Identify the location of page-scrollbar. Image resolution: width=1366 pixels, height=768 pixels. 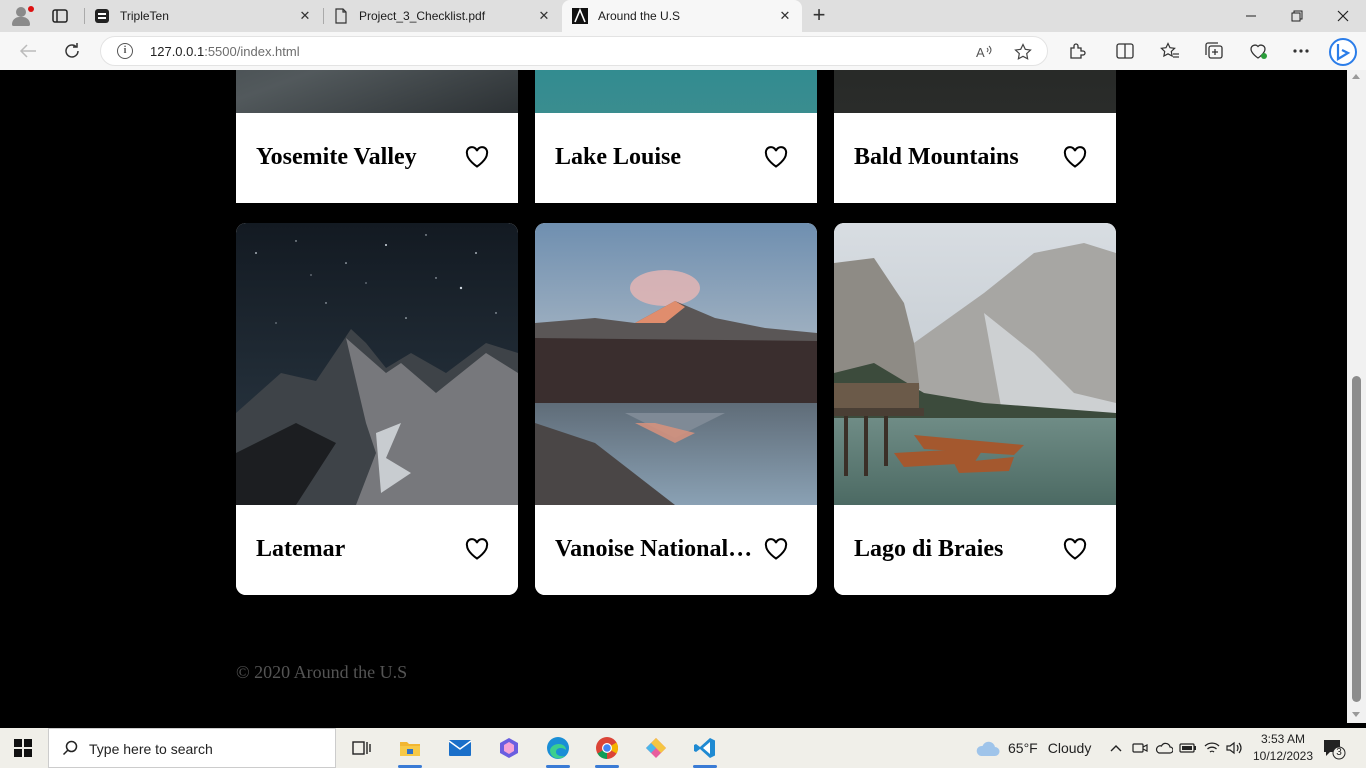
(1356, 396).